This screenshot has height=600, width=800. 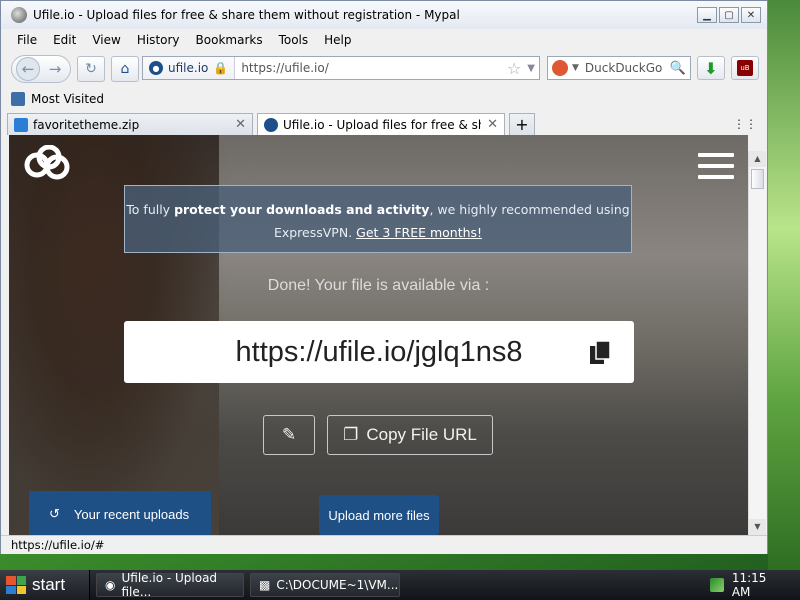 What do you see at coordinates (371, 68) in the screenshot?
I see `url-text: https://ufile.io/` at bounding box center [371, 68].